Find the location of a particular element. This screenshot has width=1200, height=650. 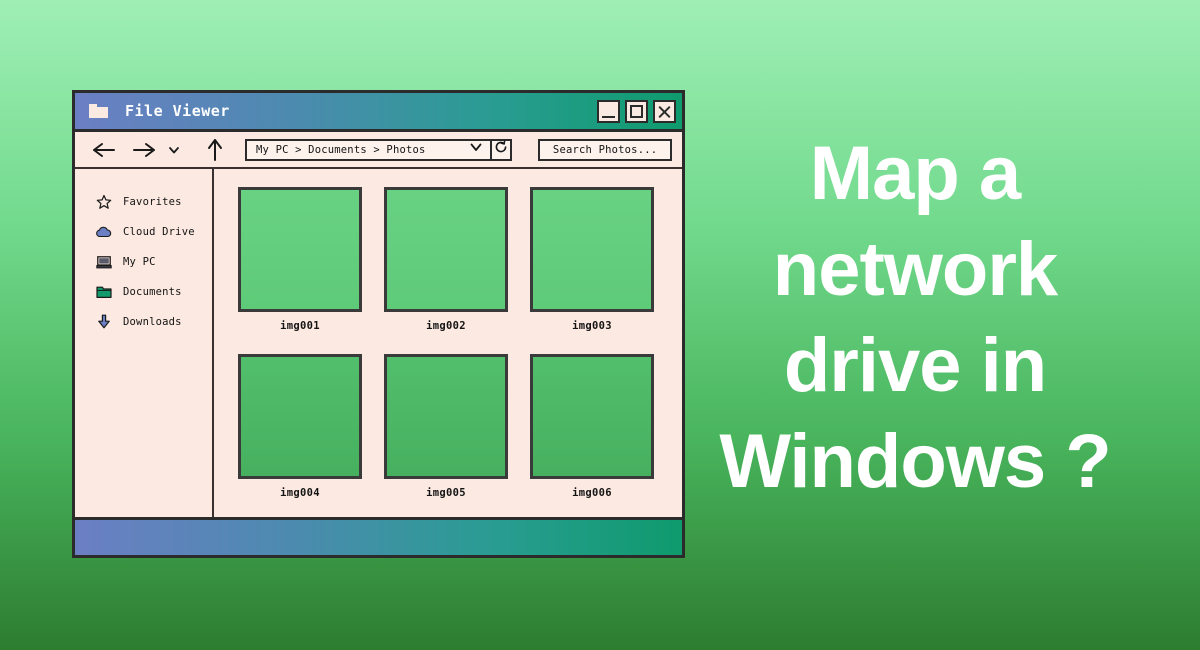

file-label: img001 is located at coordinates (300, 326).